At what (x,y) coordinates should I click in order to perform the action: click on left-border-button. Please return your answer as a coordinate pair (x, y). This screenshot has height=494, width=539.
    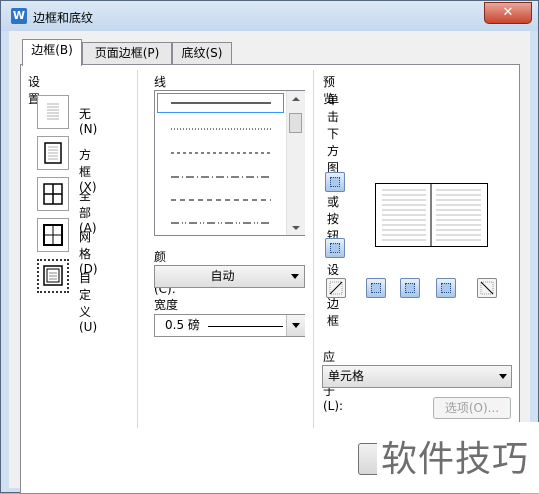
    Looking at the image, I should click on (376, 288).